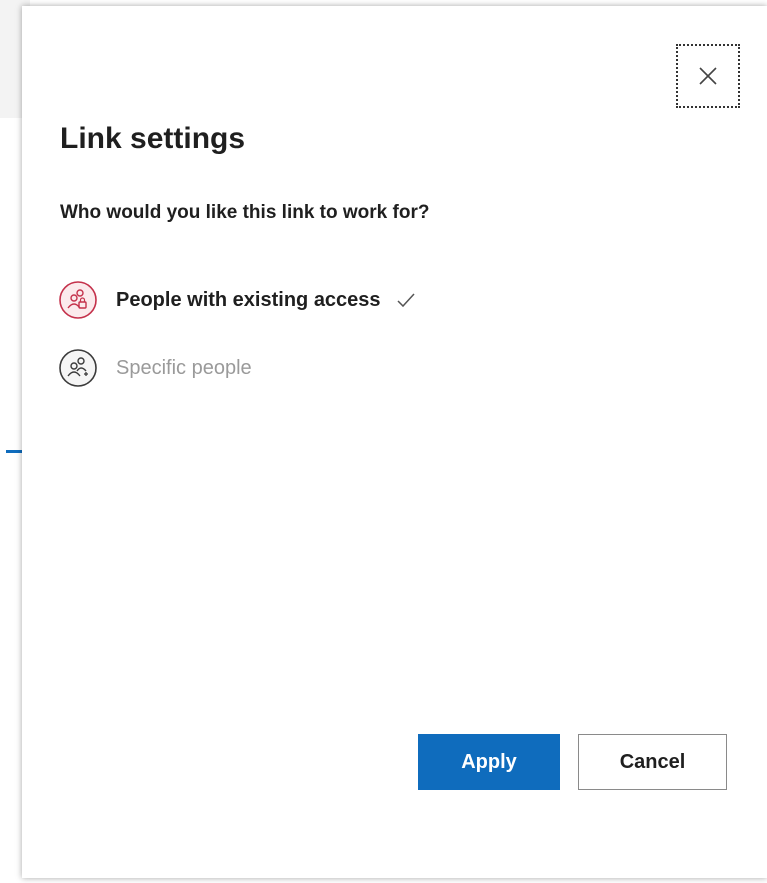 The image size is (767, 883). Describe the element at coordinates (652, 762) in the screenshot. I see `cancel-button: Cancel` at that location.